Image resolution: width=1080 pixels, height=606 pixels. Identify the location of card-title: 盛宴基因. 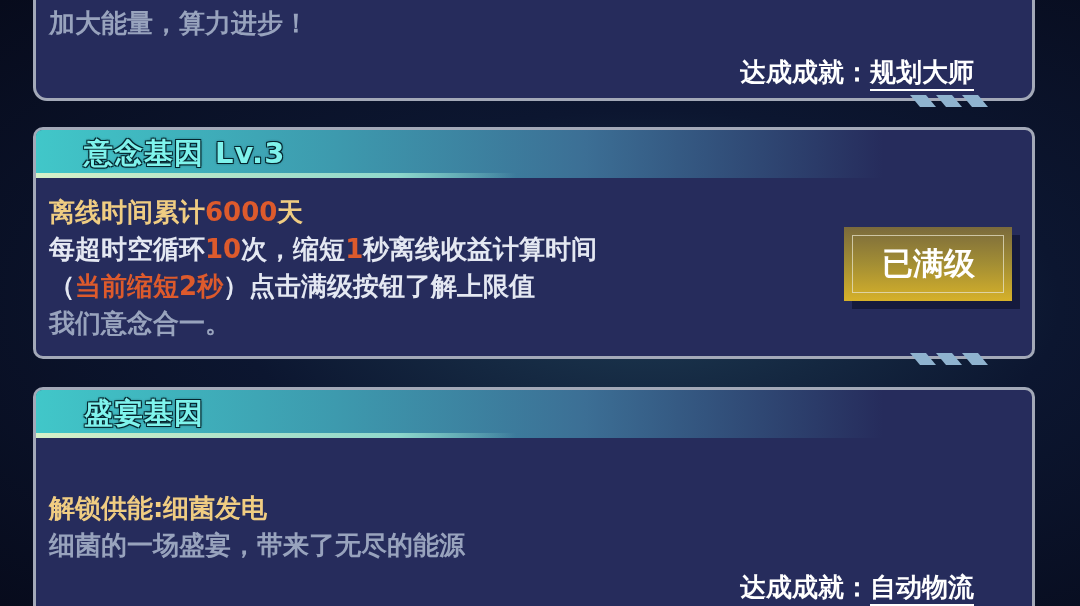
(144, 413).